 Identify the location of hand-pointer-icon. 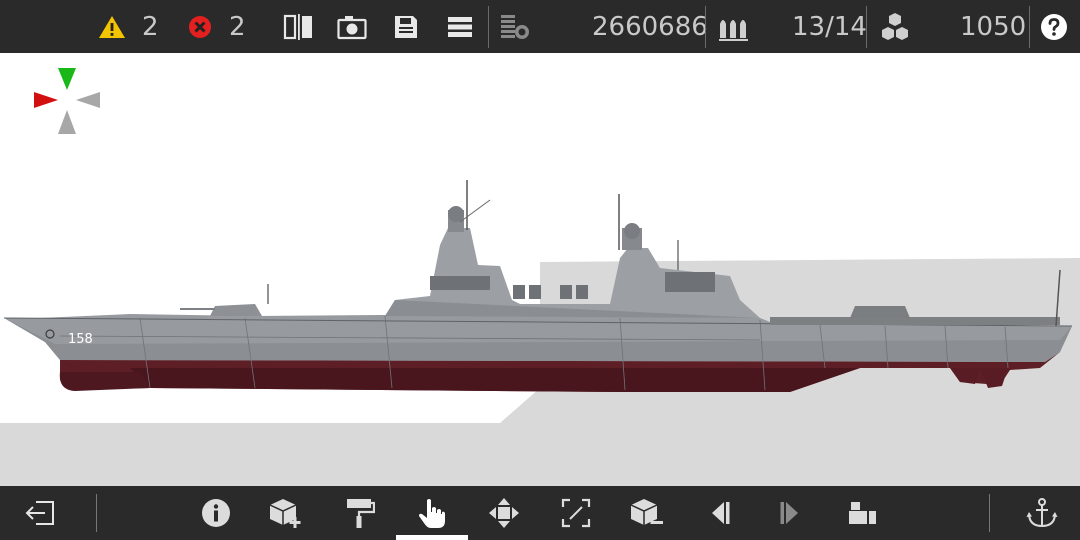
(432, 513).